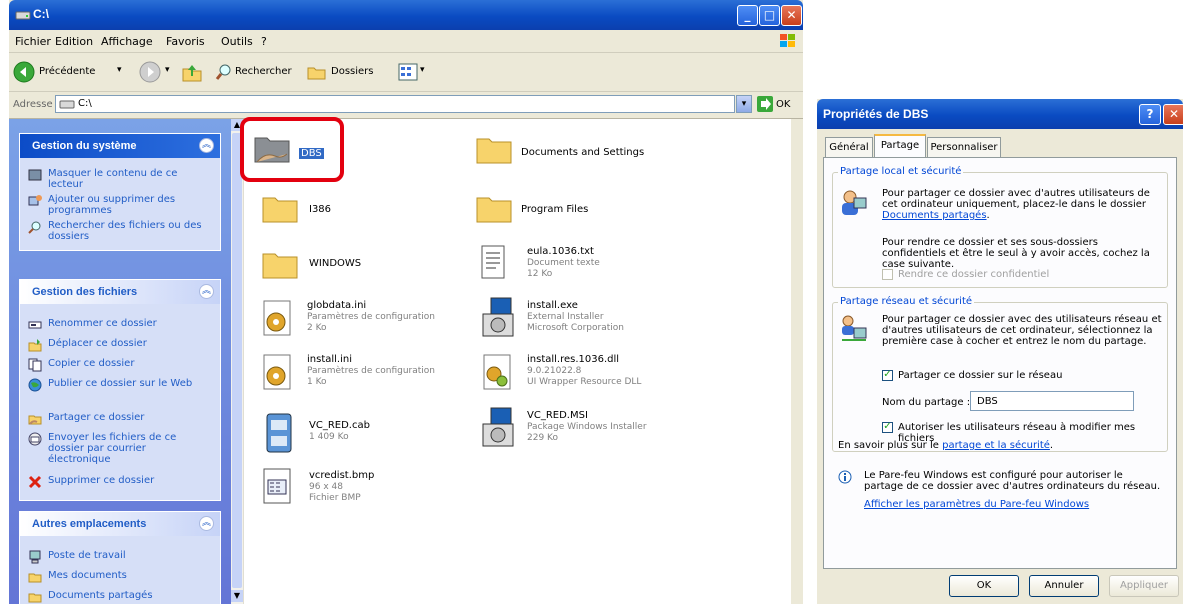  What do you see at coordinates (406, 15) in the screenshot?
I see `explorer-title-bar: C:\ _ □ ✕` at bounding box center [406, 15].